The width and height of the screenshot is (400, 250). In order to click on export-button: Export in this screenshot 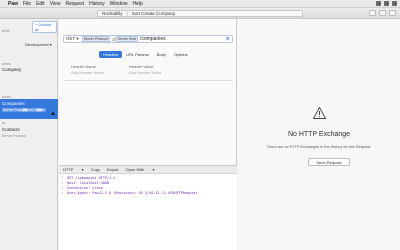, I will do `click(113, 169)`.